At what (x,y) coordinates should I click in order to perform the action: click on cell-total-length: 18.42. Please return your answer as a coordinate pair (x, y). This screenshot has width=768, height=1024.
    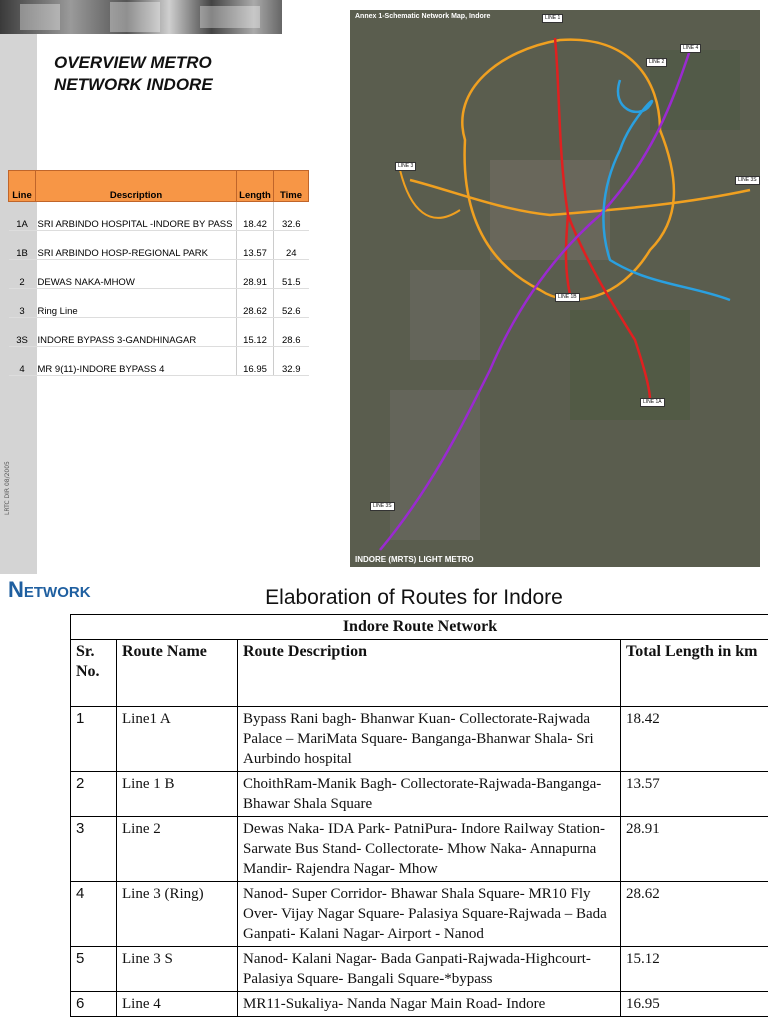
    Looking at the image, I should click on (694, 739).